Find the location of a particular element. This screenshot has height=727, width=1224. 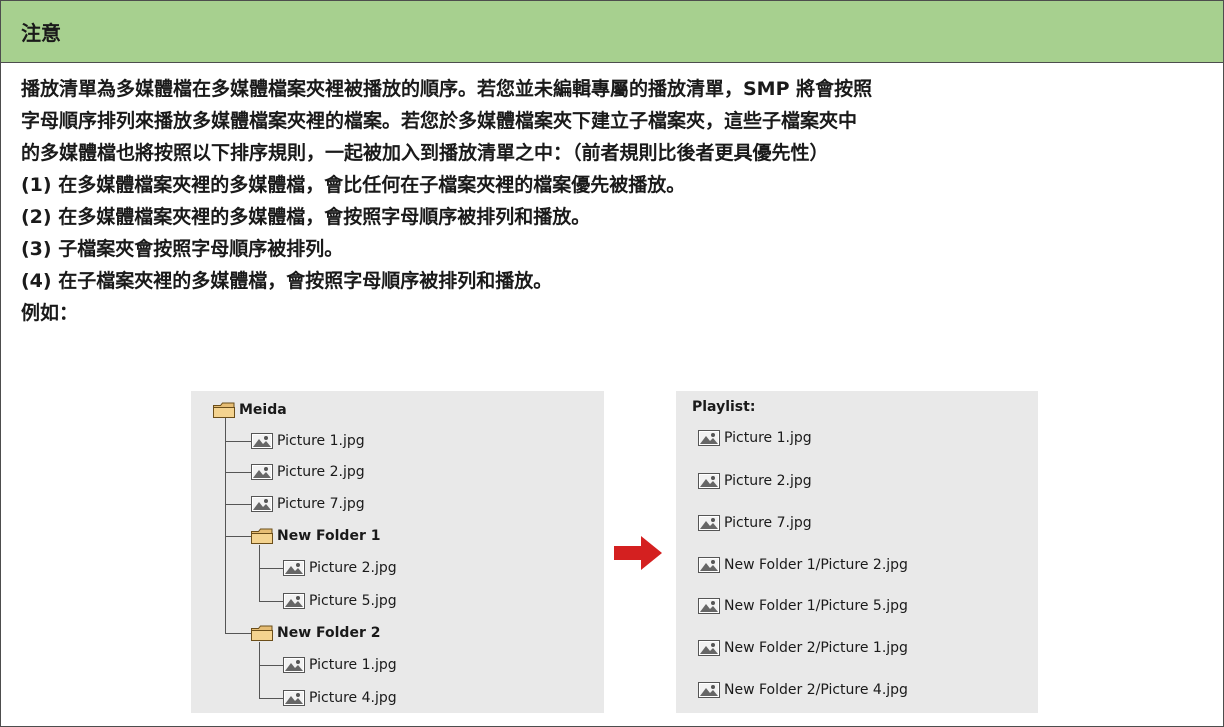

playlist-item: Picture 7.jpg is located at coordinates (755, 523).